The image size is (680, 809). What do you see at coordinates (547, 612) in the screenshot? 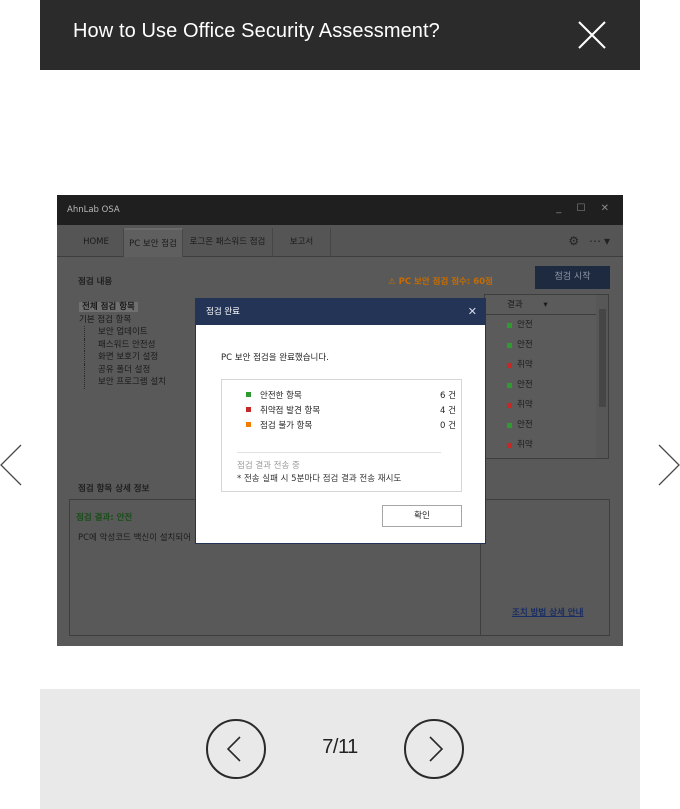
I see `guide-link: 조치 방법 상세 안내` at bounding box center [547, 612].